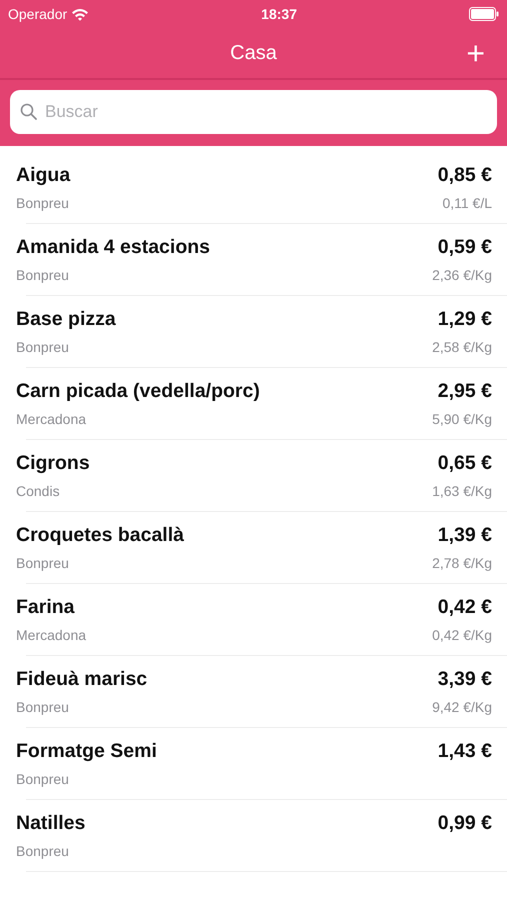 The width and height of the screenshot is (507, 900). I want to click on list-row: Formatge Semi Bonpreu 1,43 €, so click(253, 764).